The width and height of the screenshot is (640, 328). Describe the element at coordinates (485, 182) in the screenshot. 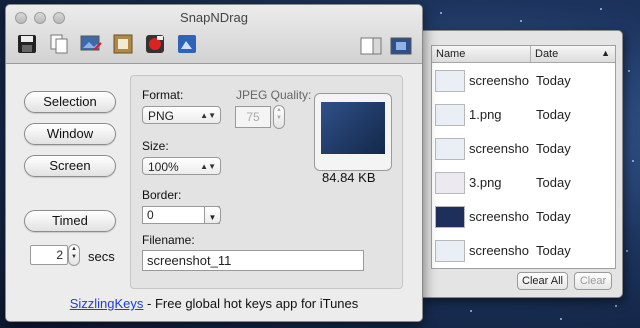

I see `file-name: 3.png` at that location.